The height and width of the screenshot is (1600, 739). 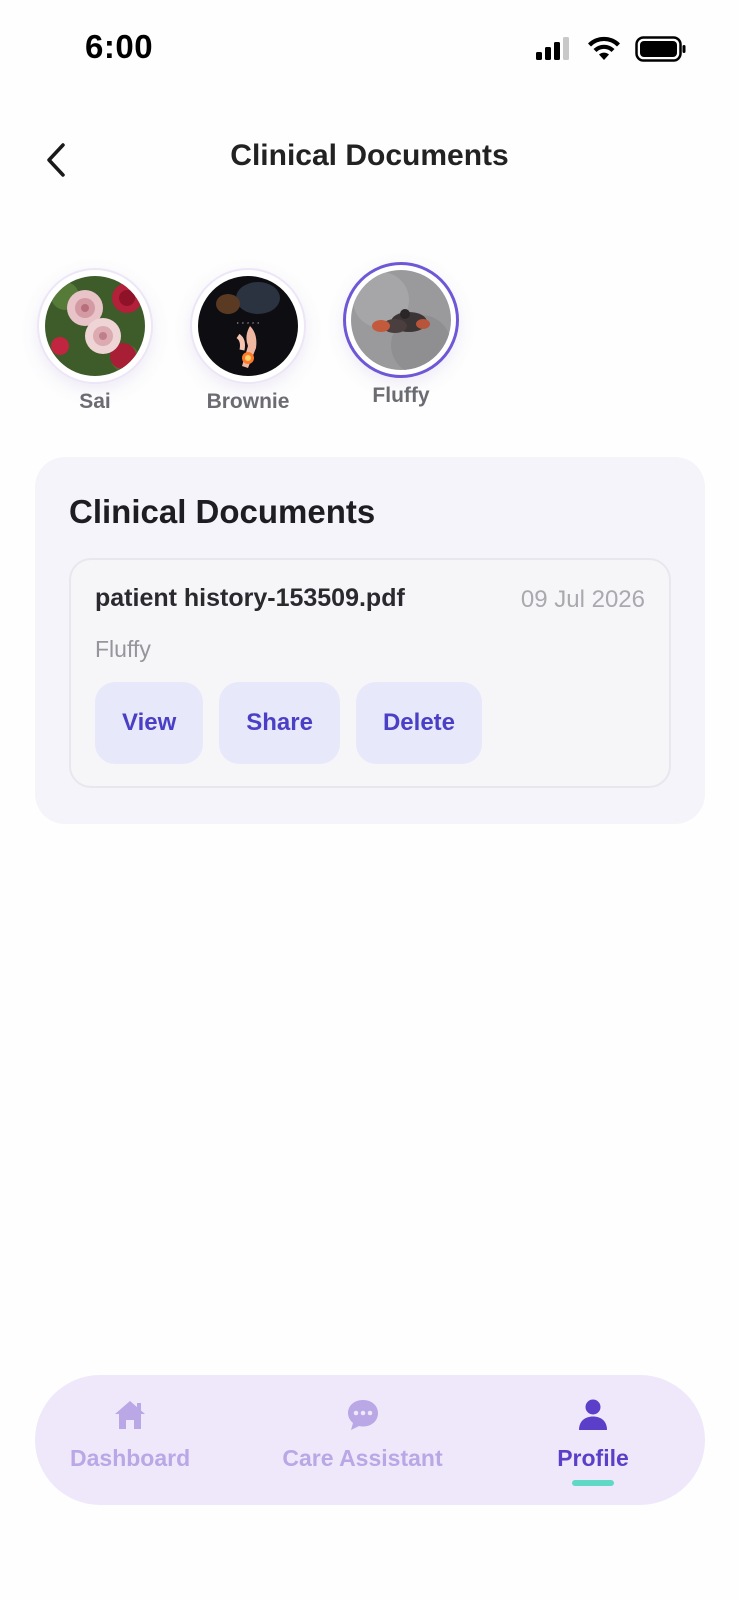 I want to click on bottom-nav: Dashboard Care Assistant Profile, so click(x=370, y=1440).